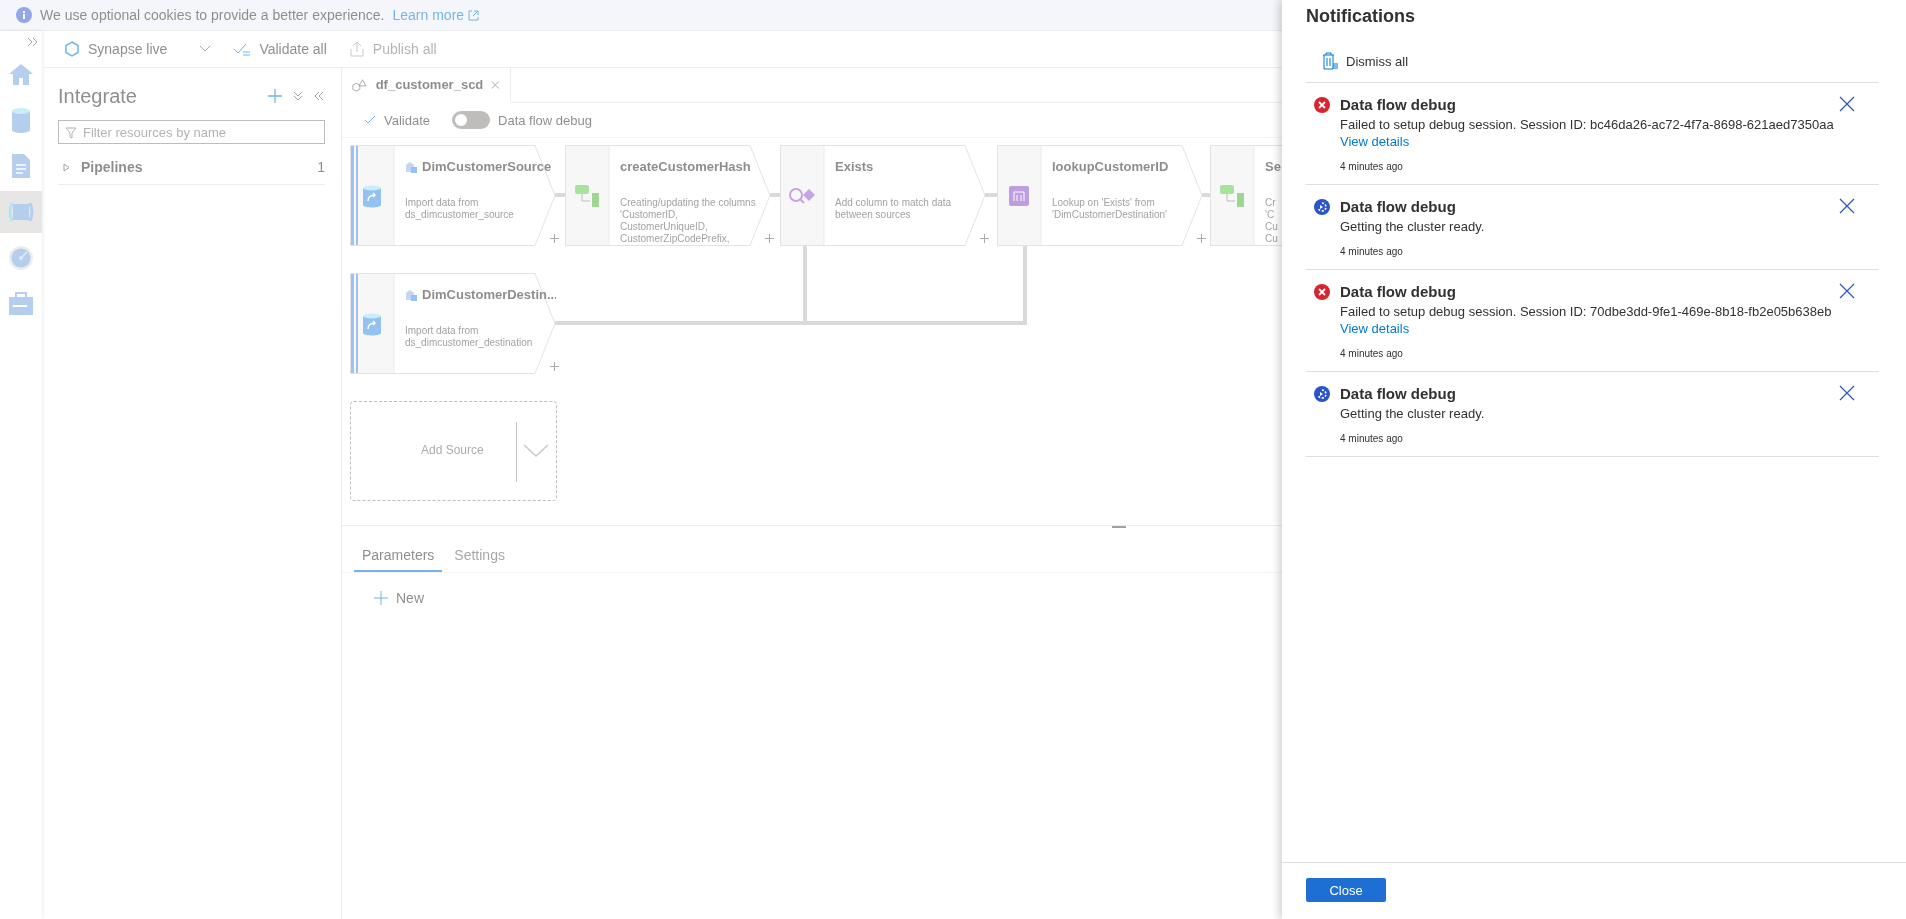  Describe the element at coordinates (21, 120) in the screenshot. I see `database-icon` at that location.